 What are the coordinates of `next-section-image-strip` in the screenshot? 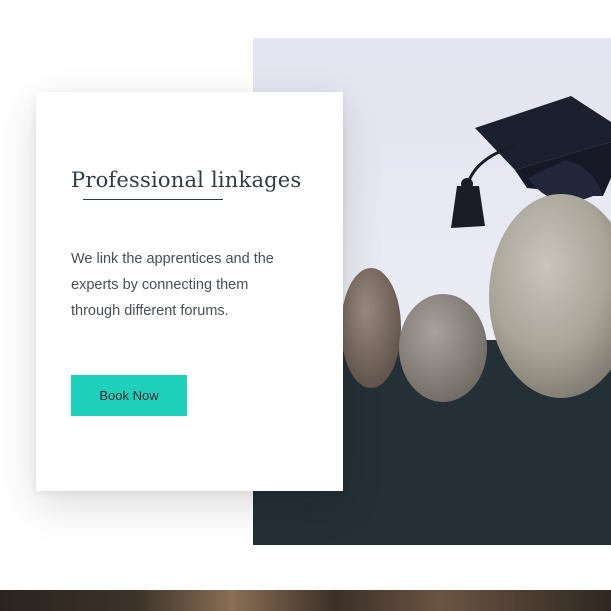 It's located at (305, 600).